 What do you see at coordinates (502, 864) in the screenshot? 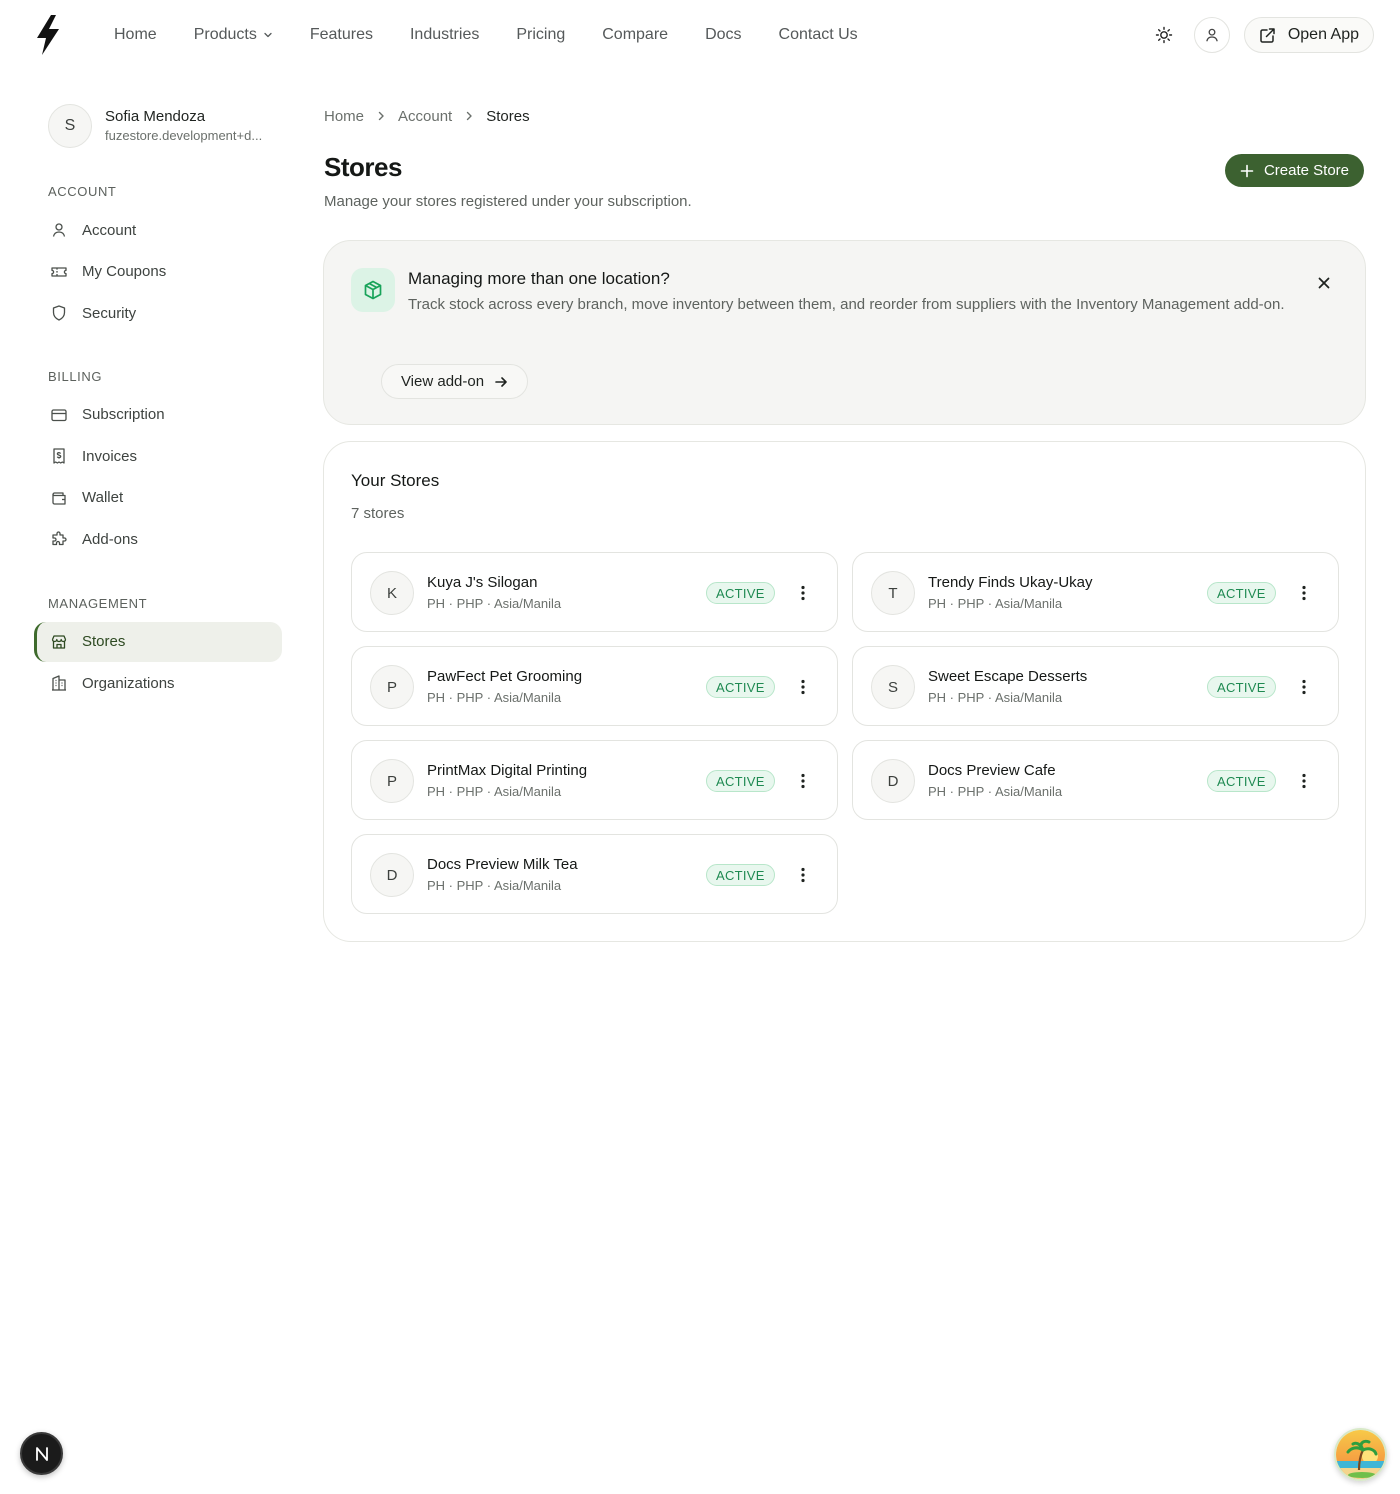
I see `store-name: Docs Preview Milk Tea` at bounding box center [502, 864].